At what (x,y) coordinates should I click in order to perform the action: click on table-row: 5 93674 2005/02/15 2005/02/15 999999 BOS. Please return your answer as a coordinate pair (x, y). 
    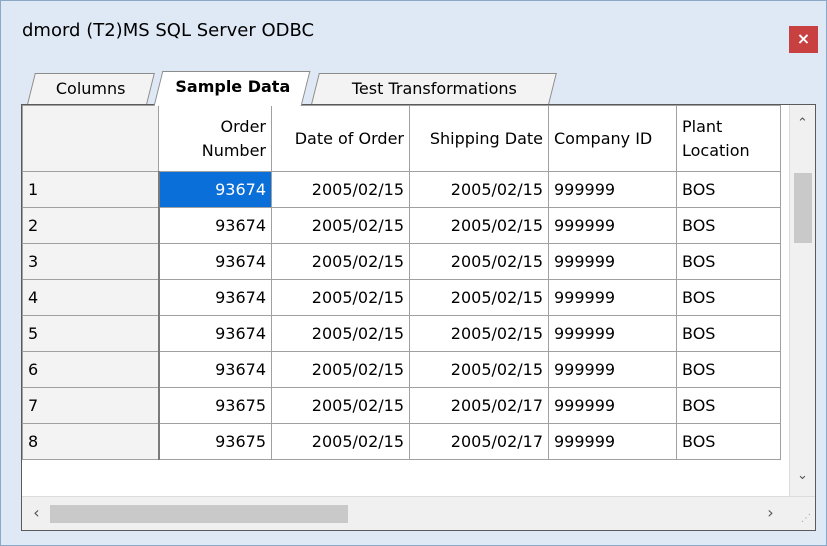
    Looking at the image, I should click on (401, 333).